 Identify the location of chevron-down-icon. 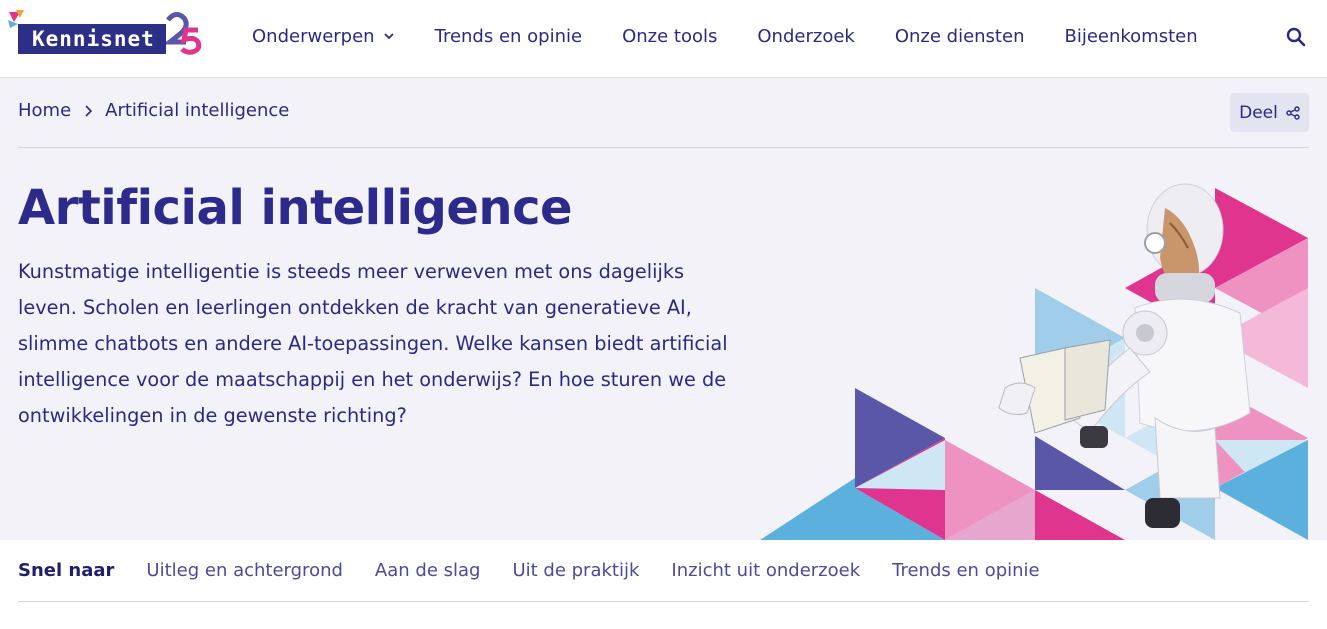
(388, 36).